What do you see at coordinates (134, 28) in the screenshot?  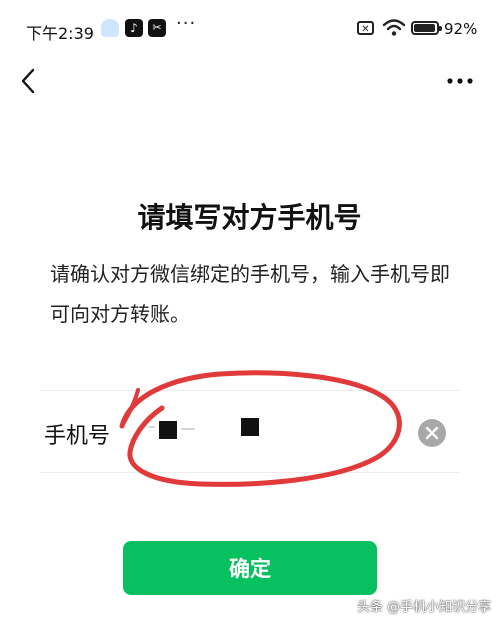 I see `tiktok-icon: ♪` at bounding box center [134, 28].